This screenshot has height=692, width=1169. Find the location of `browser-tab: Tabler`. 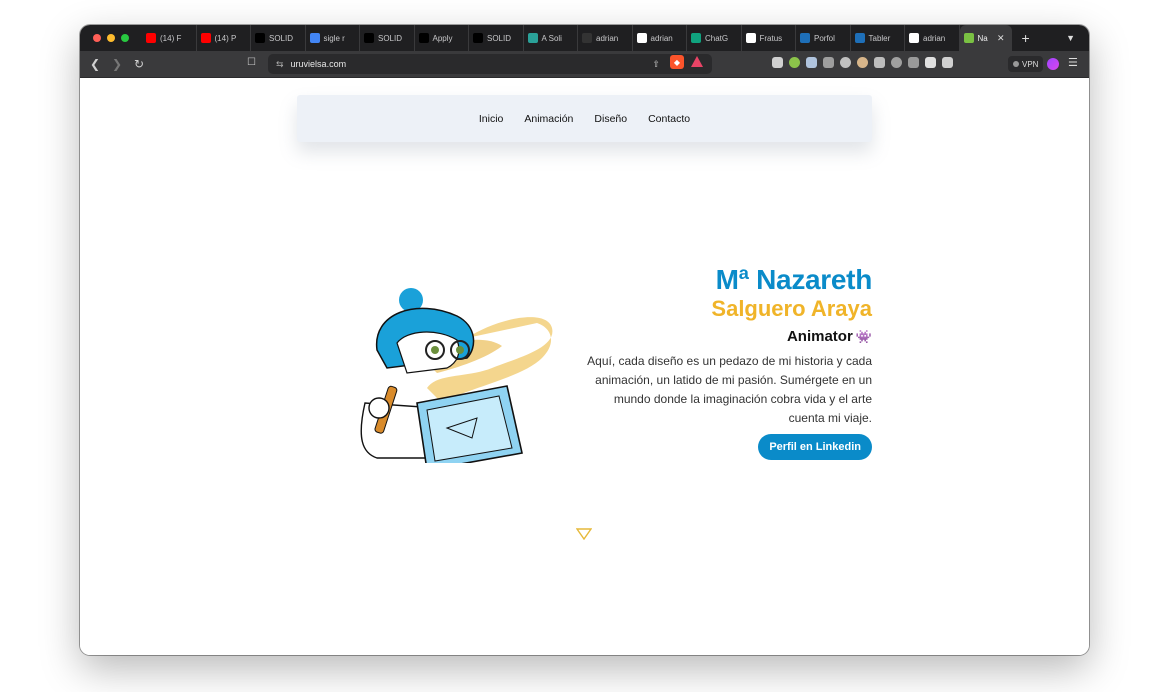

browser-tab: Tabler is located at coordinates (878, 38).